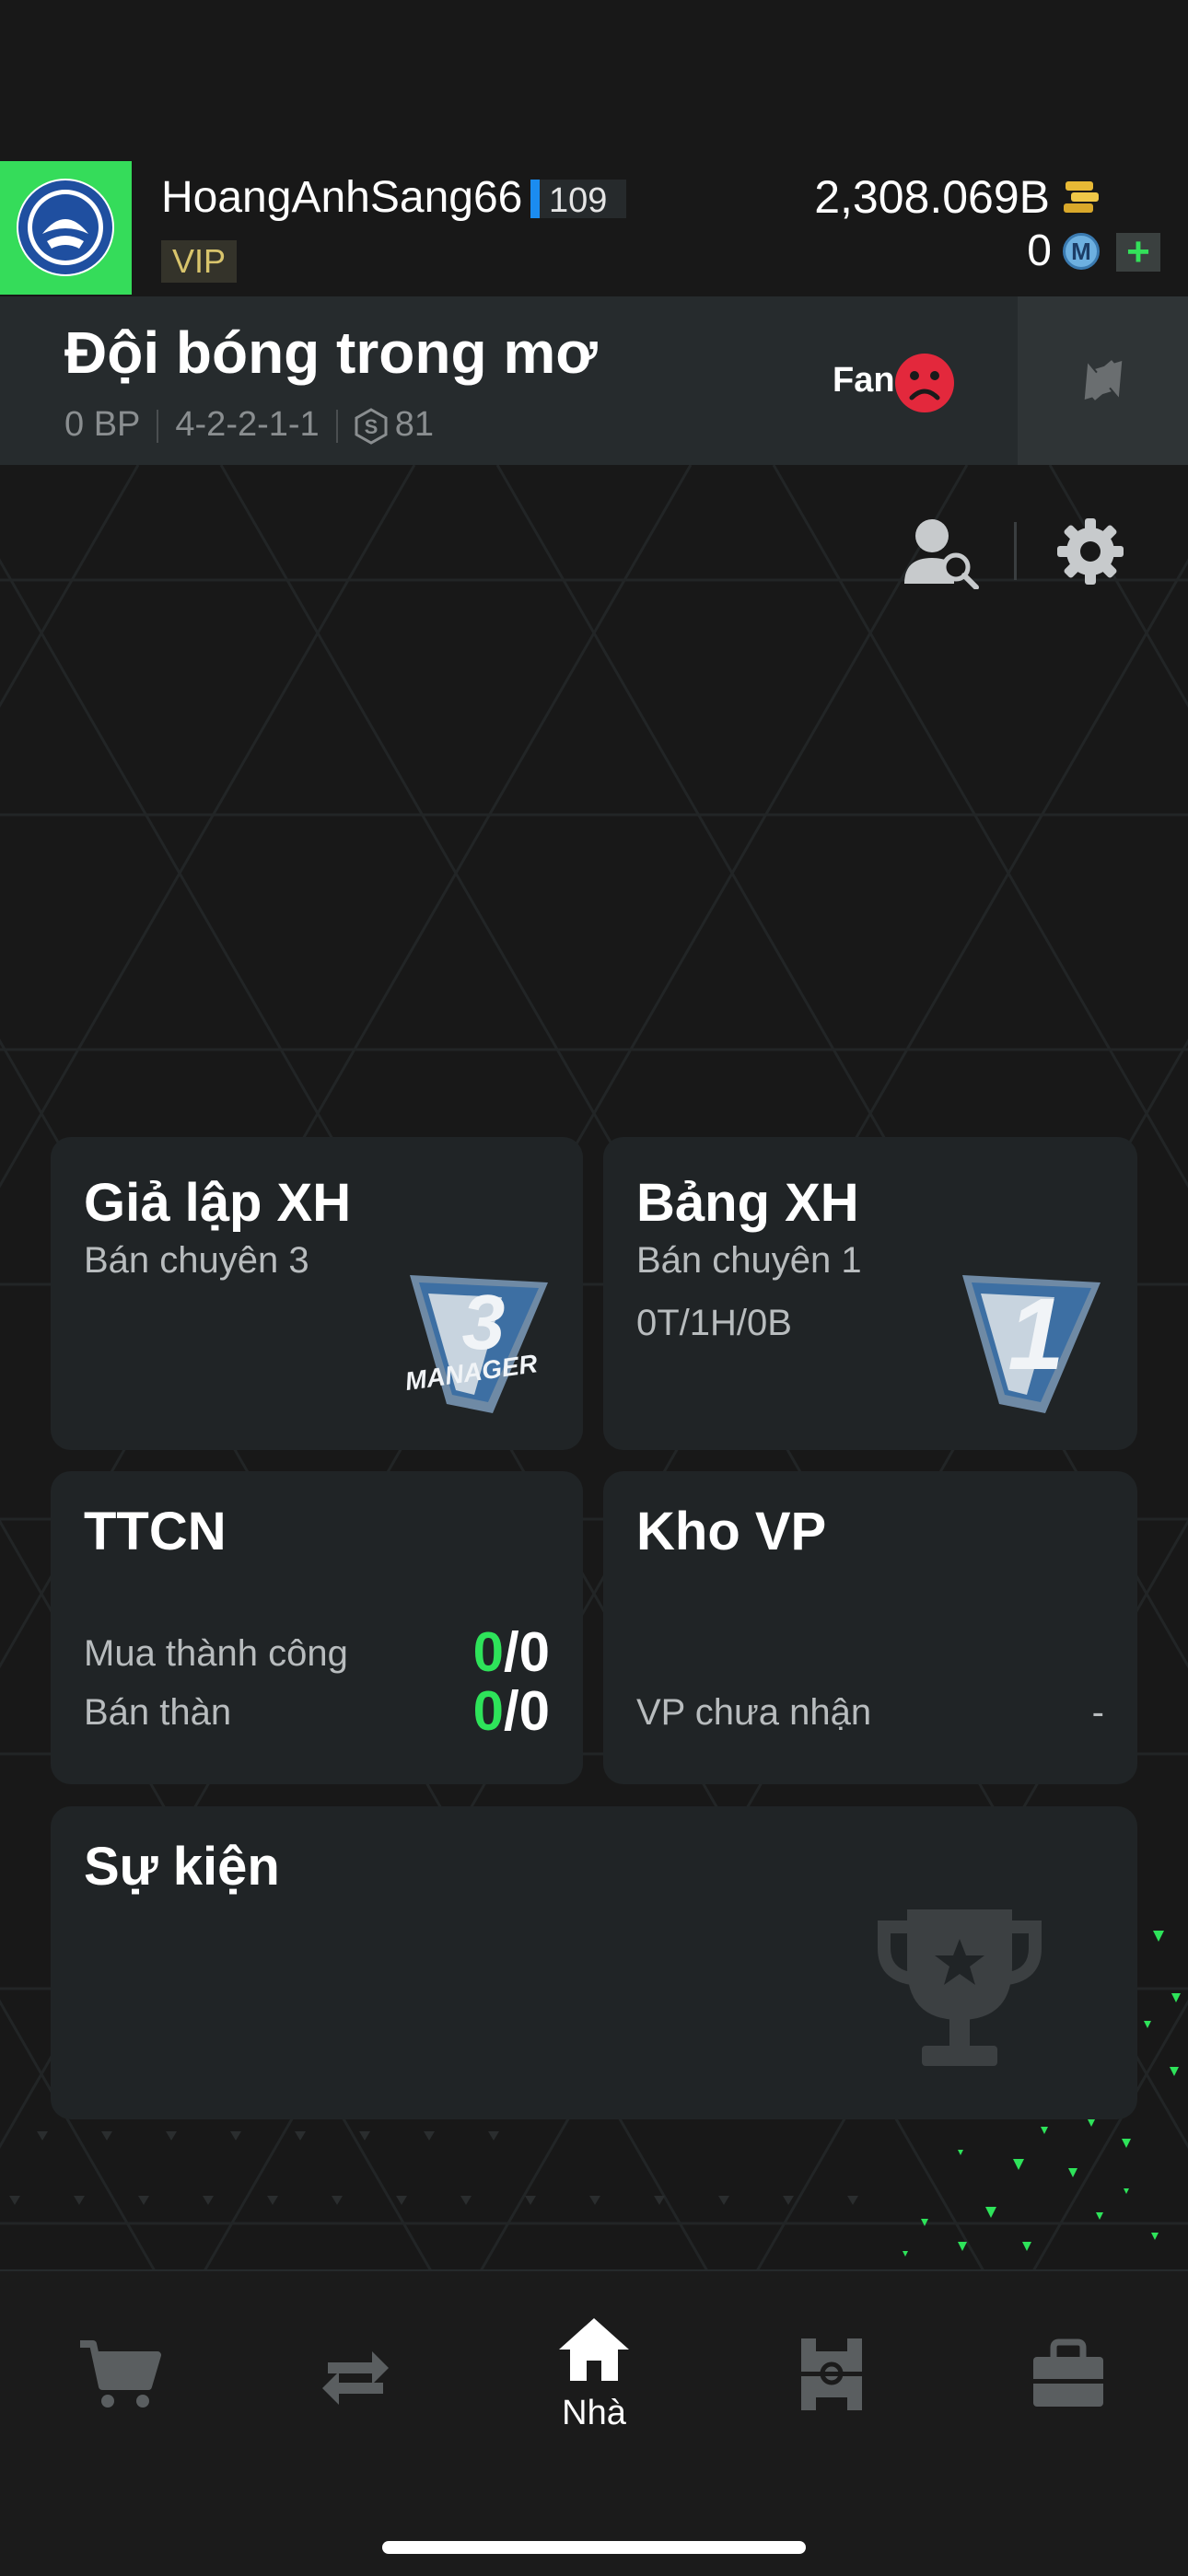  What do you see at coordinates (199, 261) in the screenshot?
I see `vip-badge: VIP` at bounding box center [199, 261].